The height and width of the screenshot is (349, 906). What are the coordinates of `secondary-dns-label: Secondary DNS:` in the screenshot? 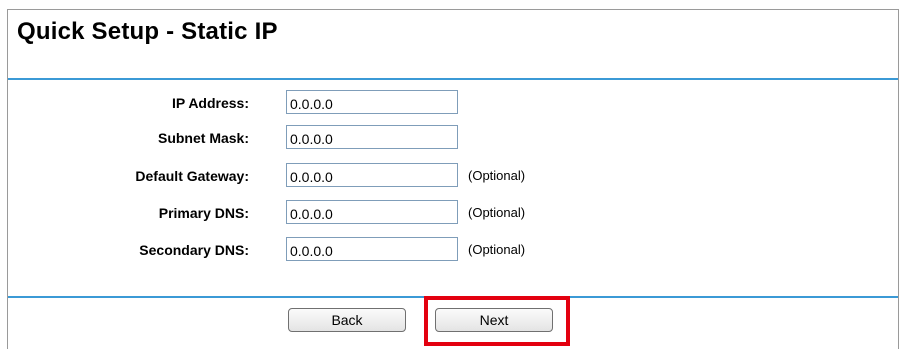 It's located at (194, 250).